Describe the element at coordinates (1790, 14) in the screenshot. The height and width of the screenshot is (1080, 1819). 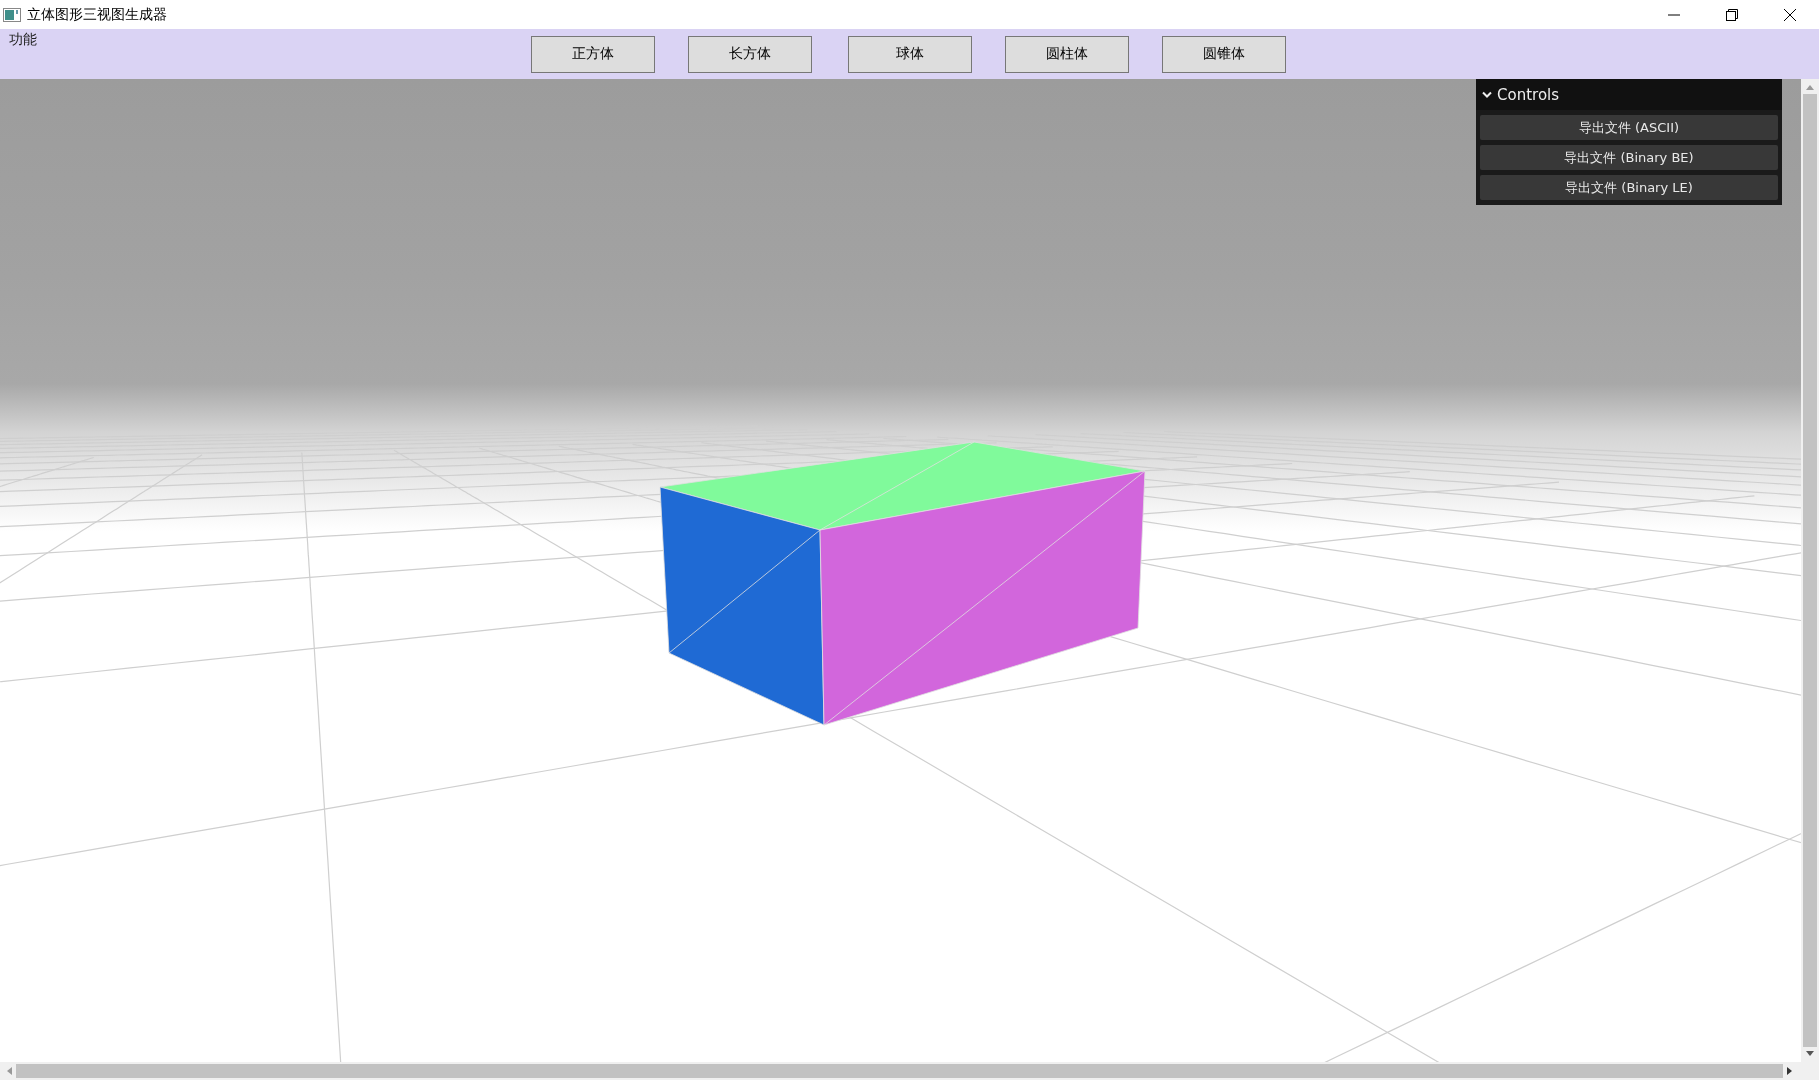
I see `close-icon` at that location.